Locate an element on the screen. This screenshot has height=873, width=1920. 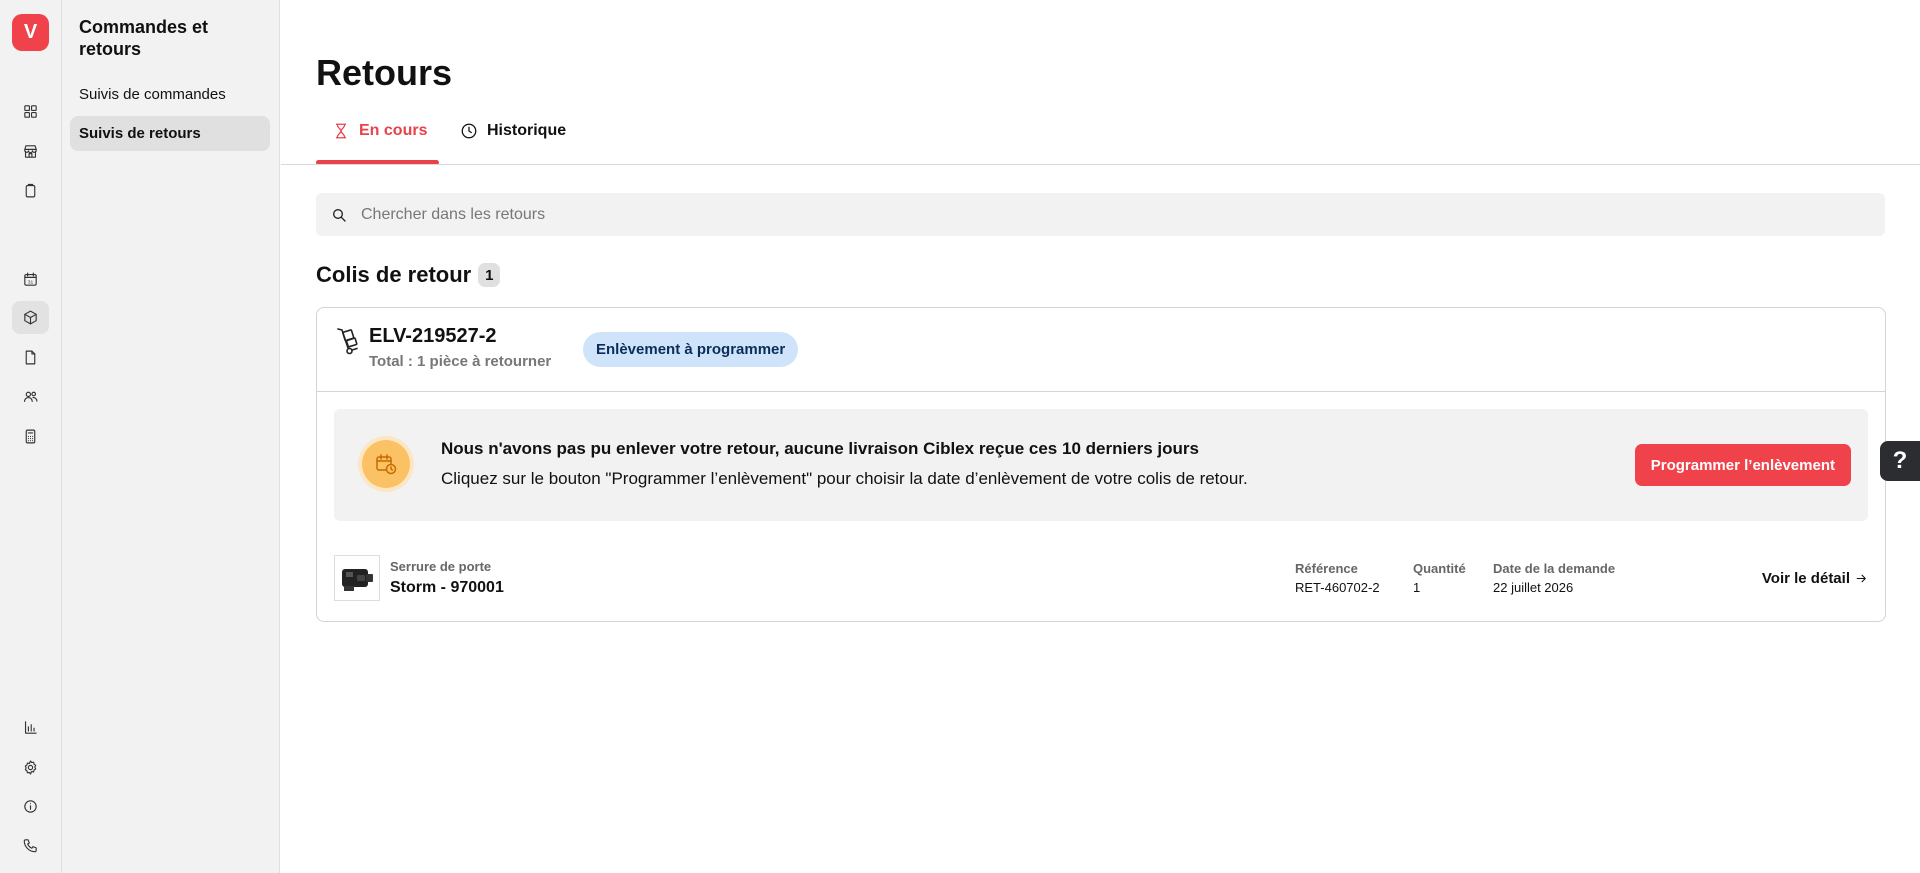
search-bar is located at coordinates (1100, 214).